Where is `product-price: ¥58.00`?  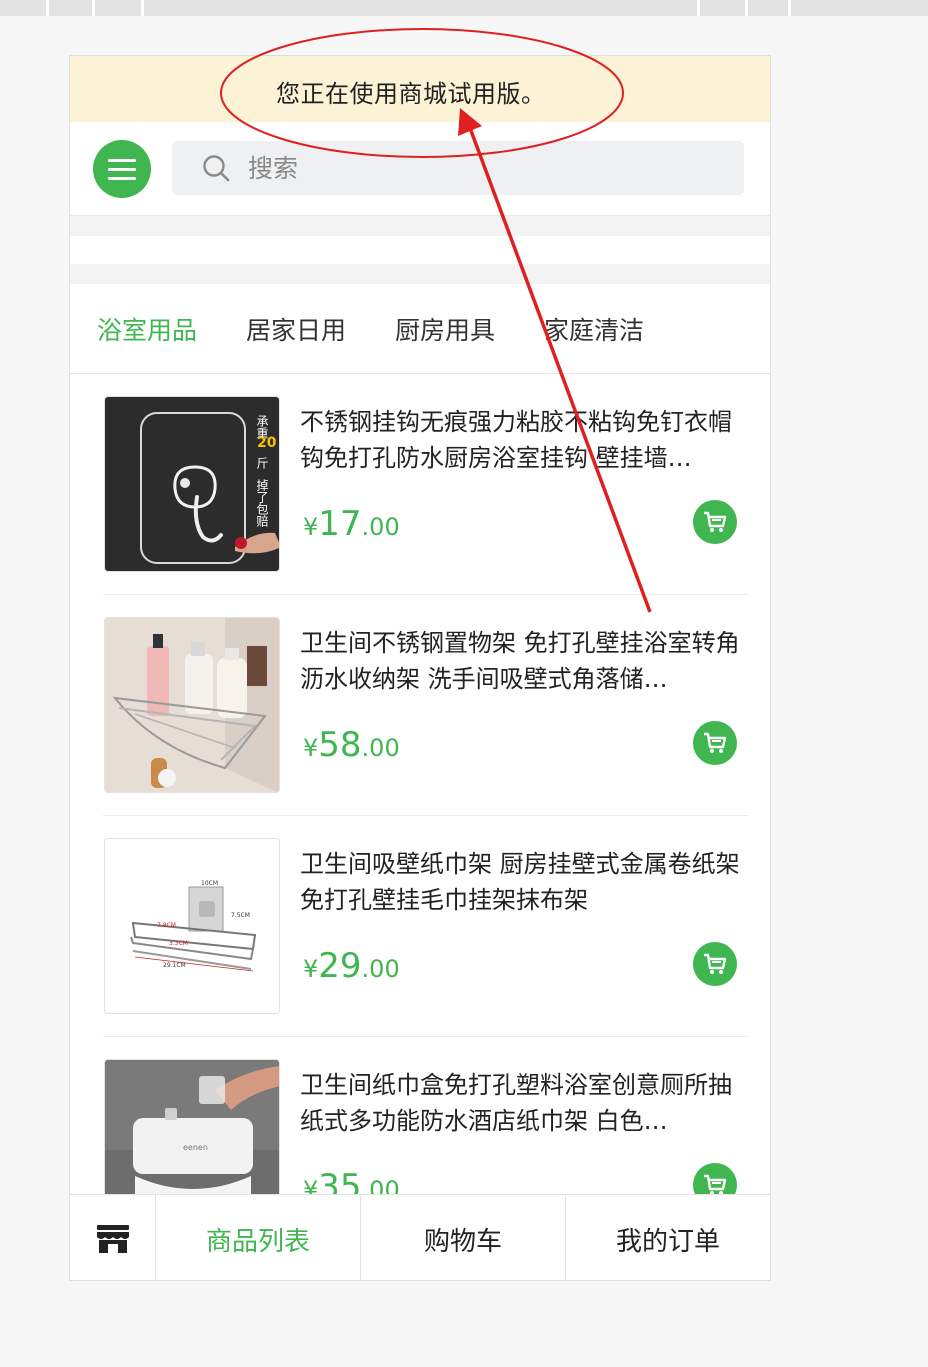
product-price: ¥58.00 is located at coordinates (351, 745).